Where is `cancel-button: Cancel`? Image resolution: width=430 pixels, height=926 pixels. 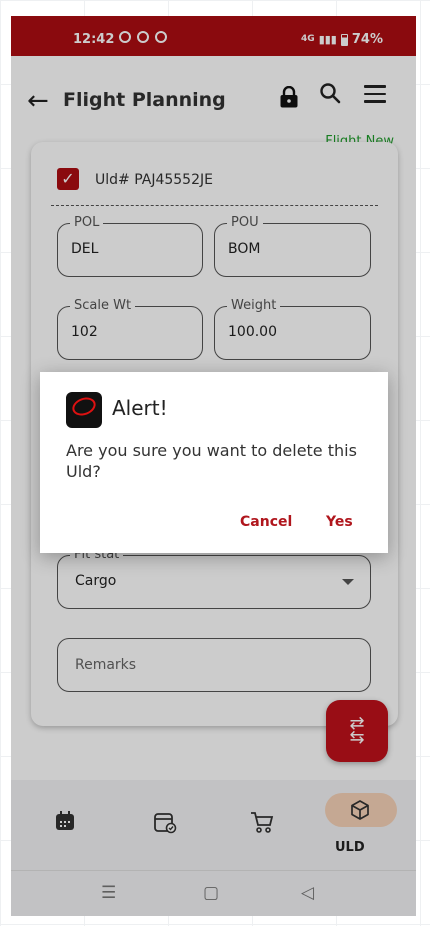
cancel-button: Cancel is located at coordinates (266, 522).